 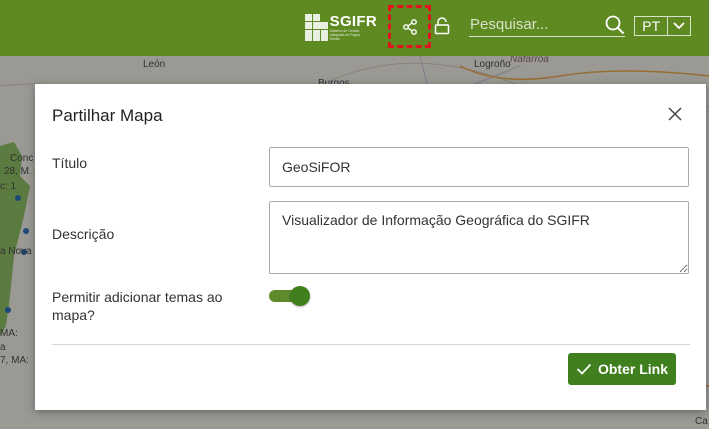 I want to click on get-link-button: Obter Link, so click(x=622, y=369).